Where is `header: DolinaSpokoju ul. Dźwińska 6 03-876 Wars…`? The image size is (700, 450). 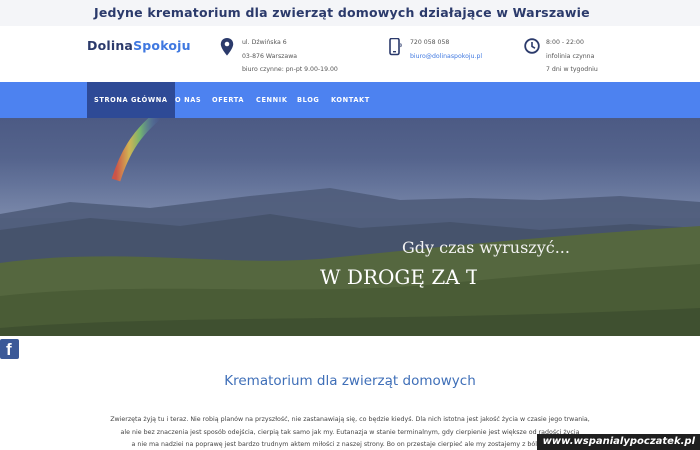 header: DolinaSpokoju ul. Dźwińska 6 03-876 Wars… is located at coordinates (350, 54).